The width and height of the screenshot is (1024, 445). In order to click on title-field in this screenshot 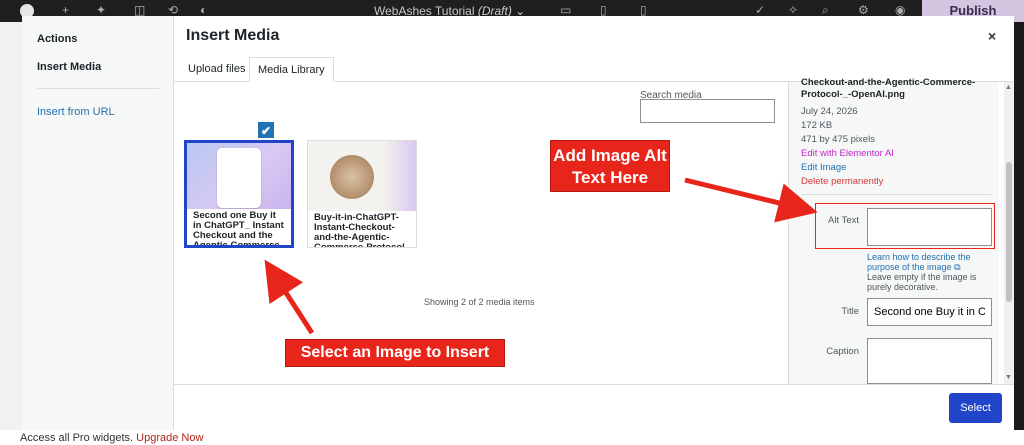, I will do `click(929, 312)`.